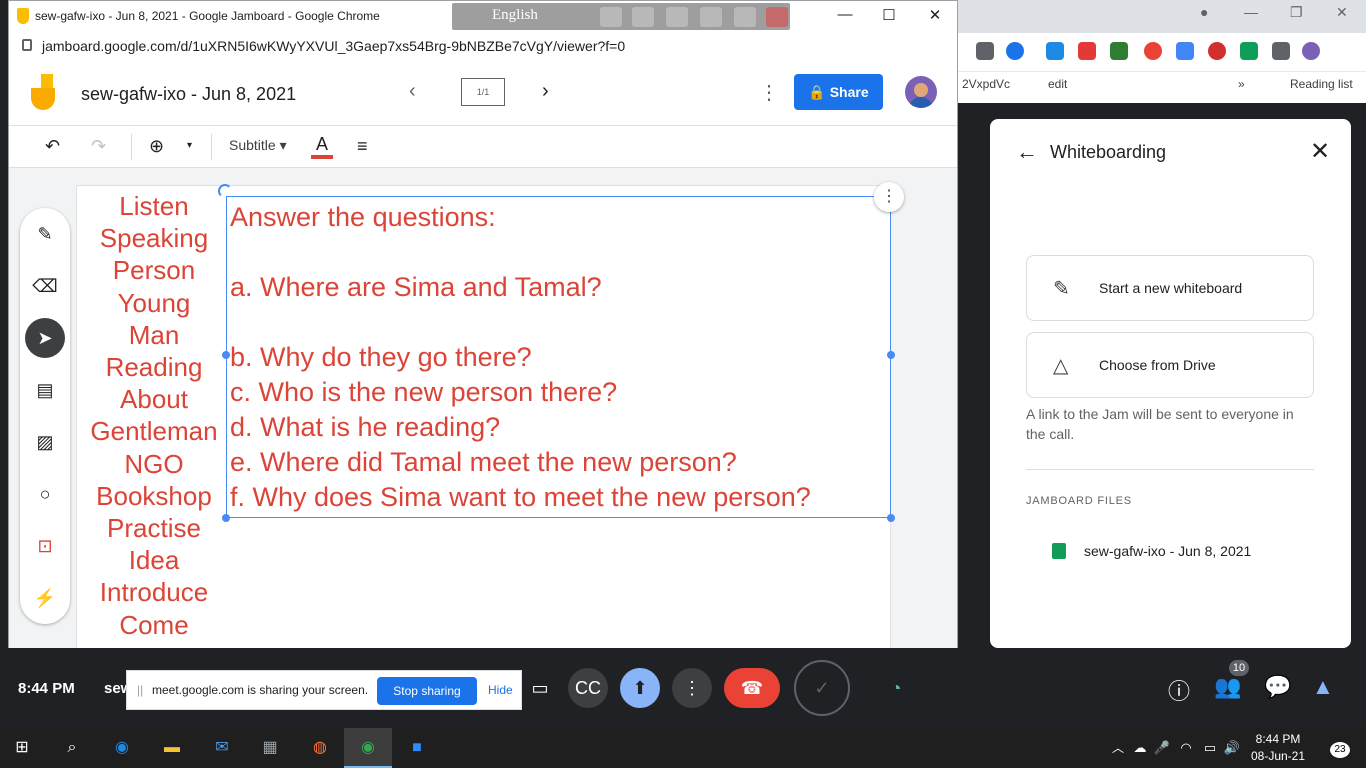 The height and width of the screenshot is (768, 1366). Describe the element at coordinates (156, 146) in the screenshot. I see `zoom-icon: ⊕` at that location.